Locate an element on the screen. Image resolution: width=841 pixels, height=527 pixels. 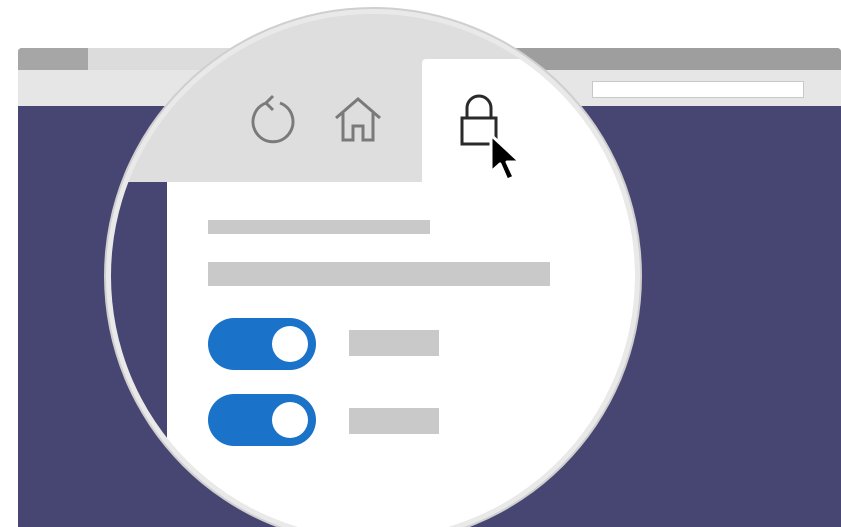
page-background is located at coordinates (139, 354).